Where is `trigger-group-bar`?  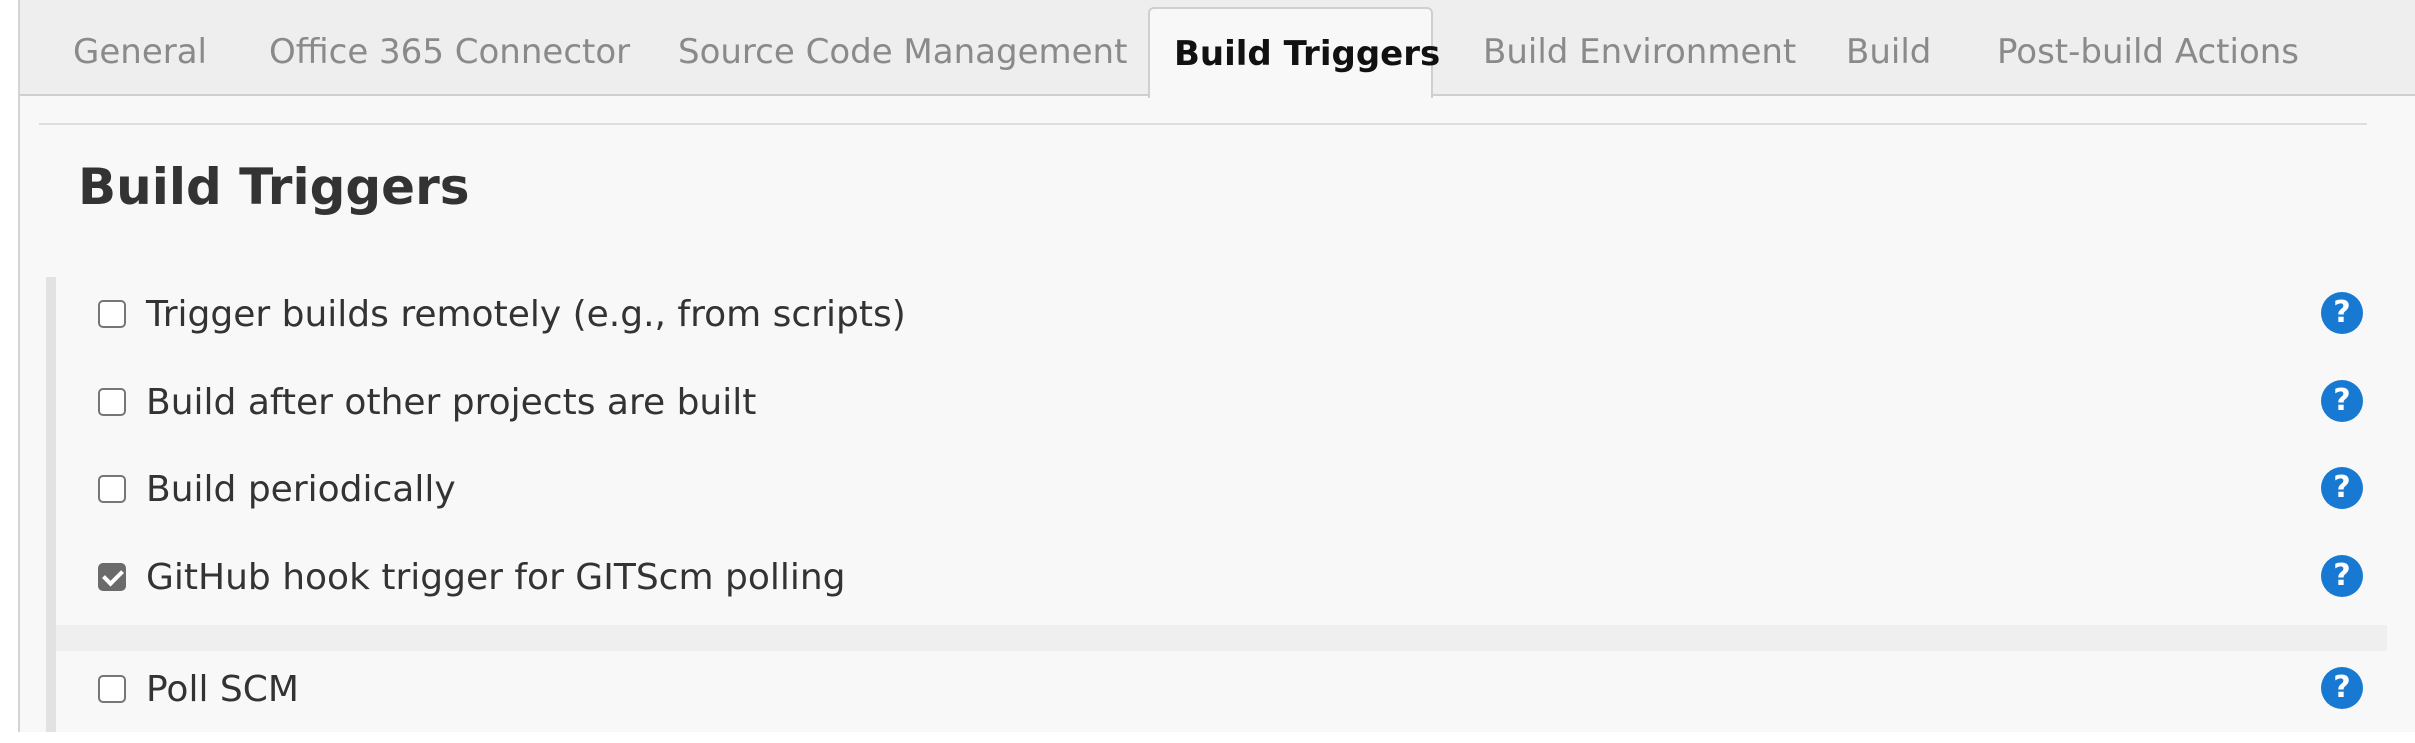 trigger-group-bar is located at coordinates (51, 504).